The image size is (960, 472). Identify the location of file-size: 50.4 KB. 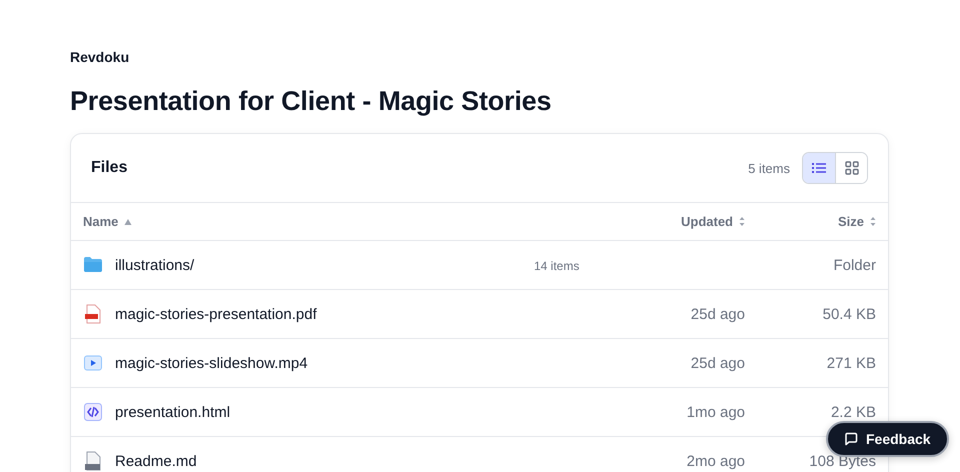
(849, 314).